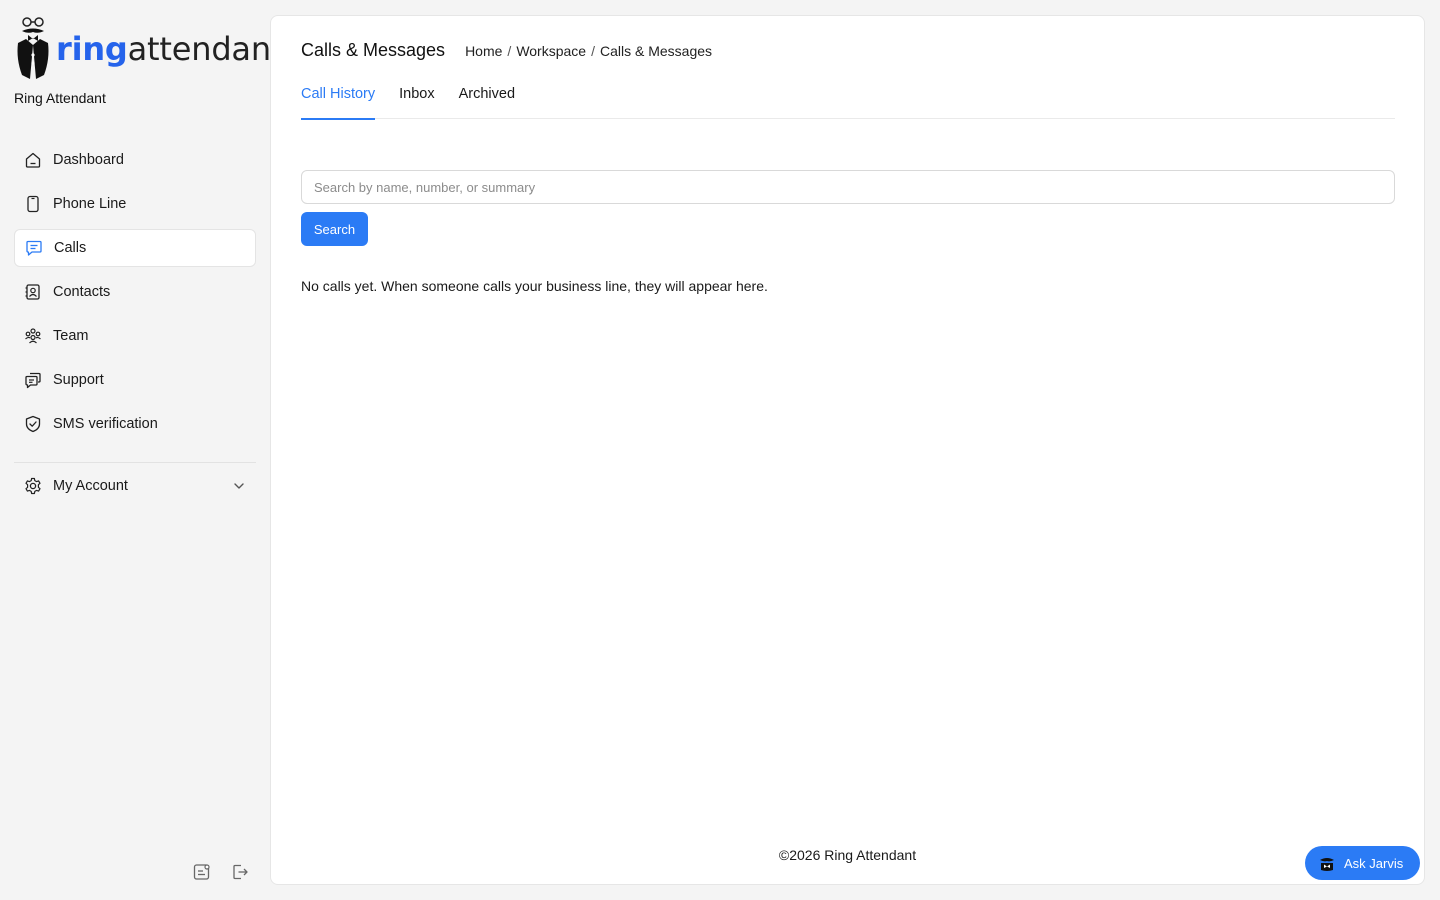 The image size is (1440, 900). I want to click on sidebar-item-label: Support, so click(78, 380).